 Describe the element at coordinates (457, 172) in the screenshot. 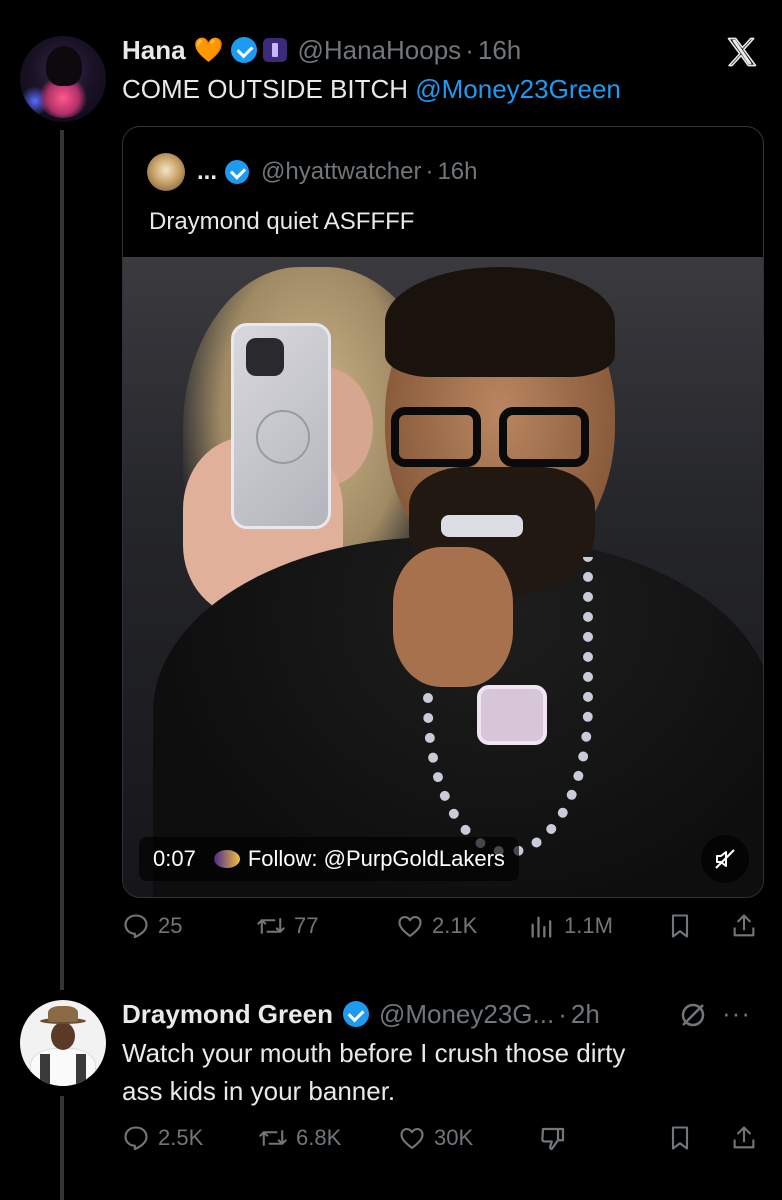

I see `quote-timestamp: 16h` at that location.